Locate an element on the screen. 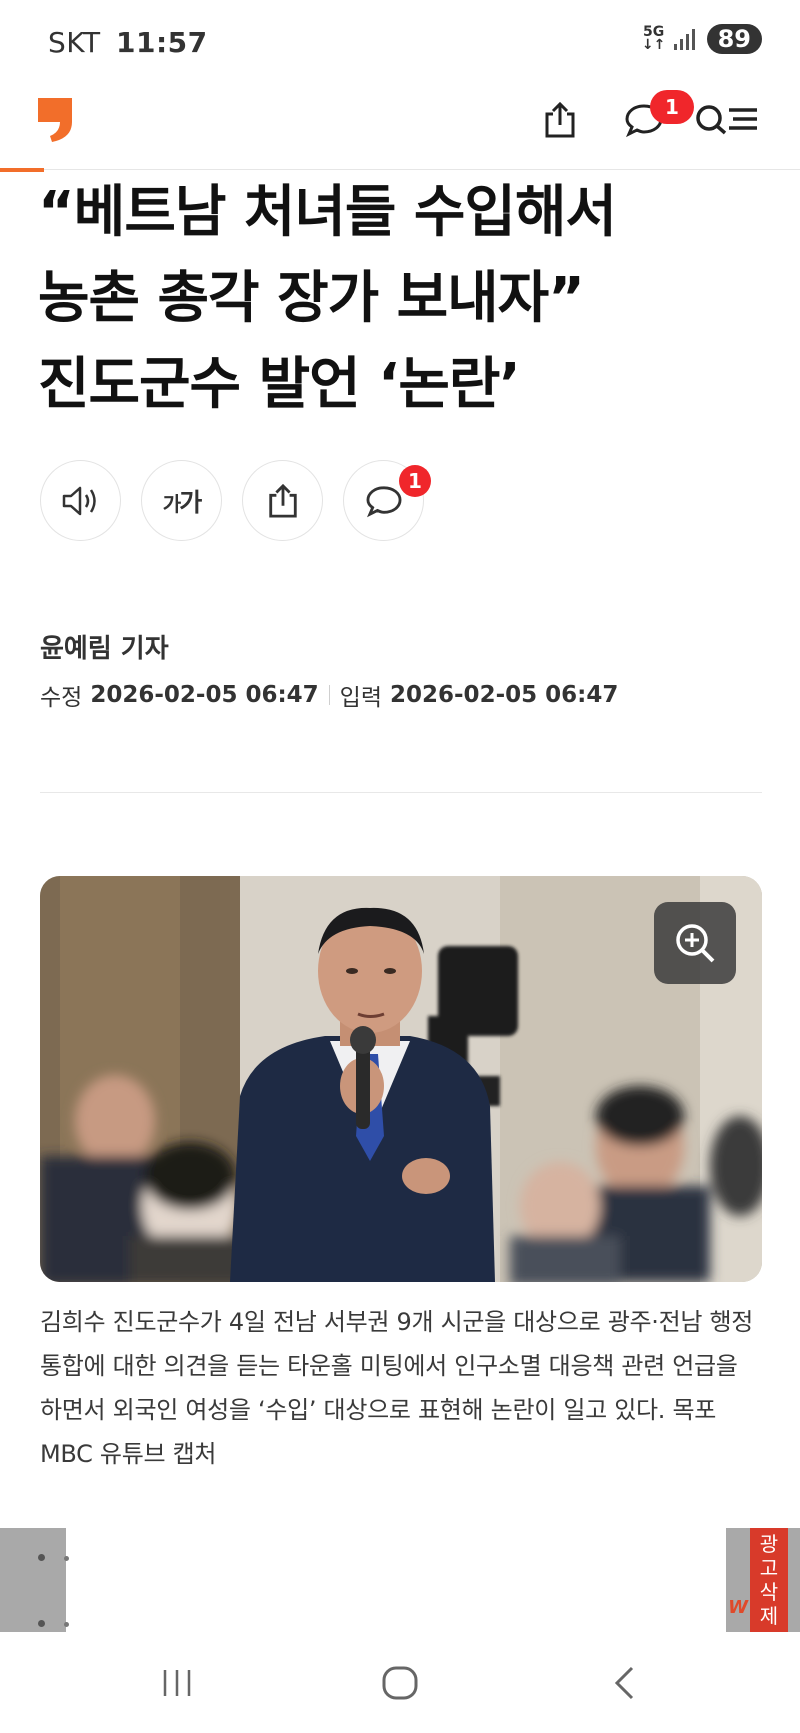 The width and height of the screenshot is (800, 1733). back-icon is located at coordinates (624, 1682).